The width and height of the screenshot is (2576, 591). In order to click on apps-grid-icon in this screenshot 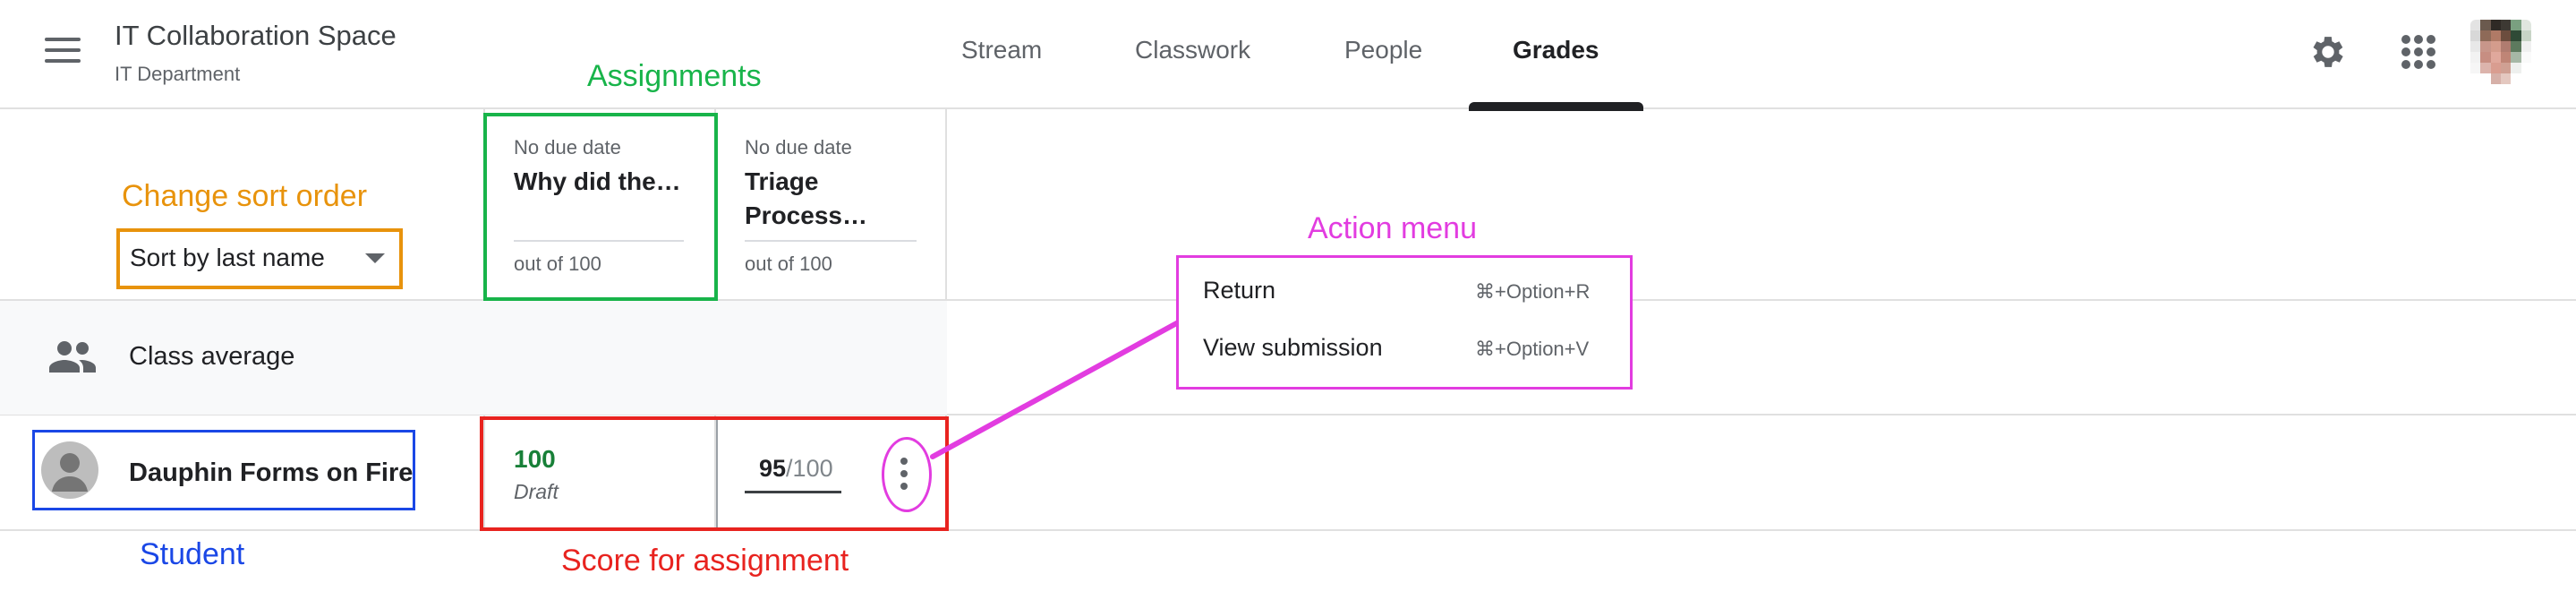, I will do `click(2418, 52)`.